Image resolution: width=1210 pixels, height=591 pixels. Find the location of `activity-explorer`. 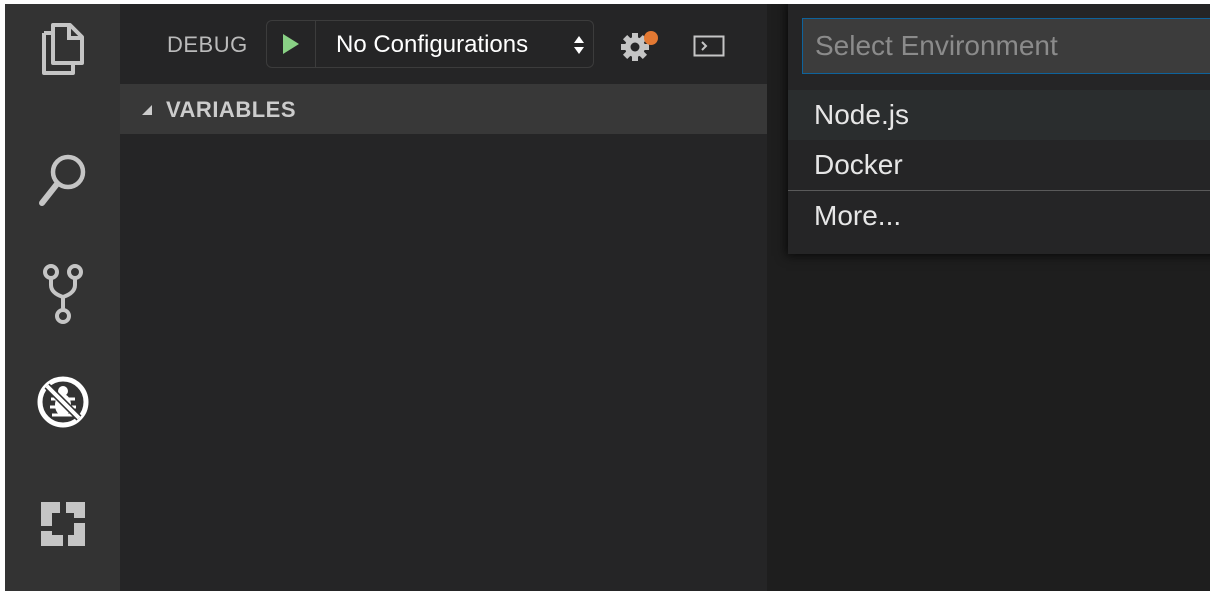

activity-explorer is located at coordinates (62, 48).